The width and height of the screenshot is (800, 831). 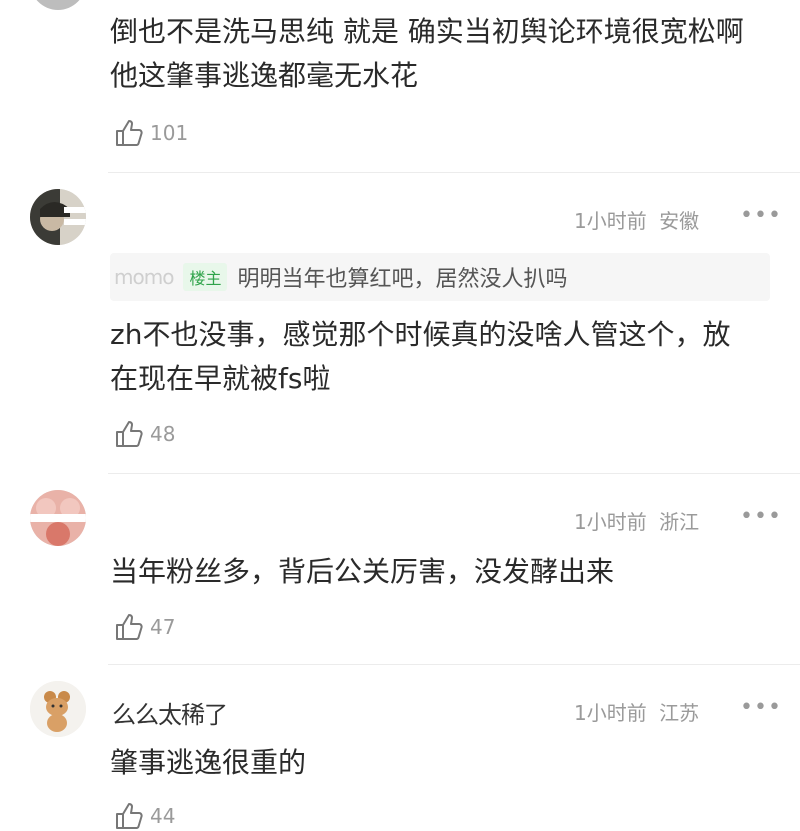 I want to click on comment-meta: 1小时前 江苏, so click(x=636, y=711).